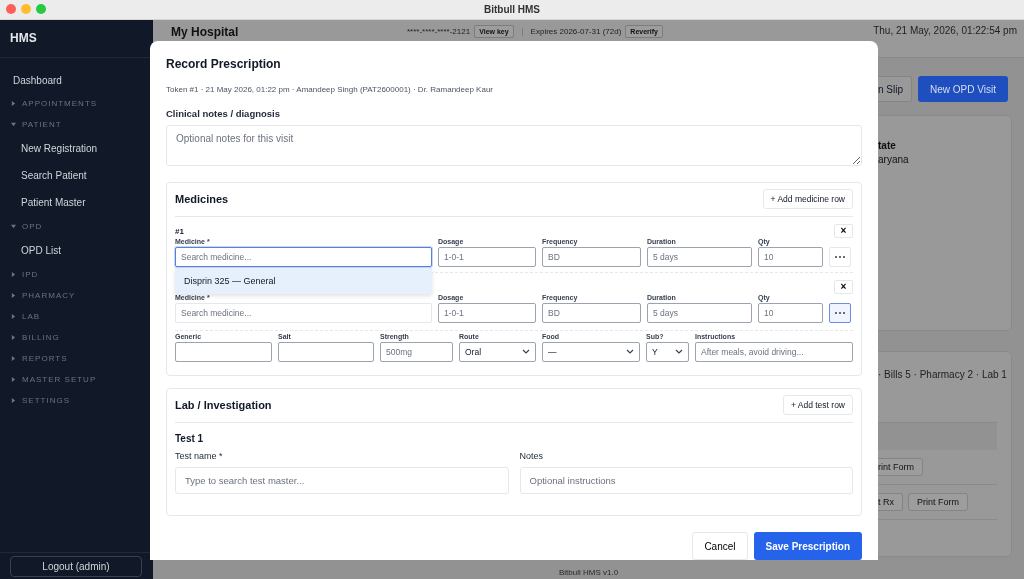  What do you see at coordinates (531, 455) in the screenshot?
I see `field-label: Notes` at bounding box center [531, 455].